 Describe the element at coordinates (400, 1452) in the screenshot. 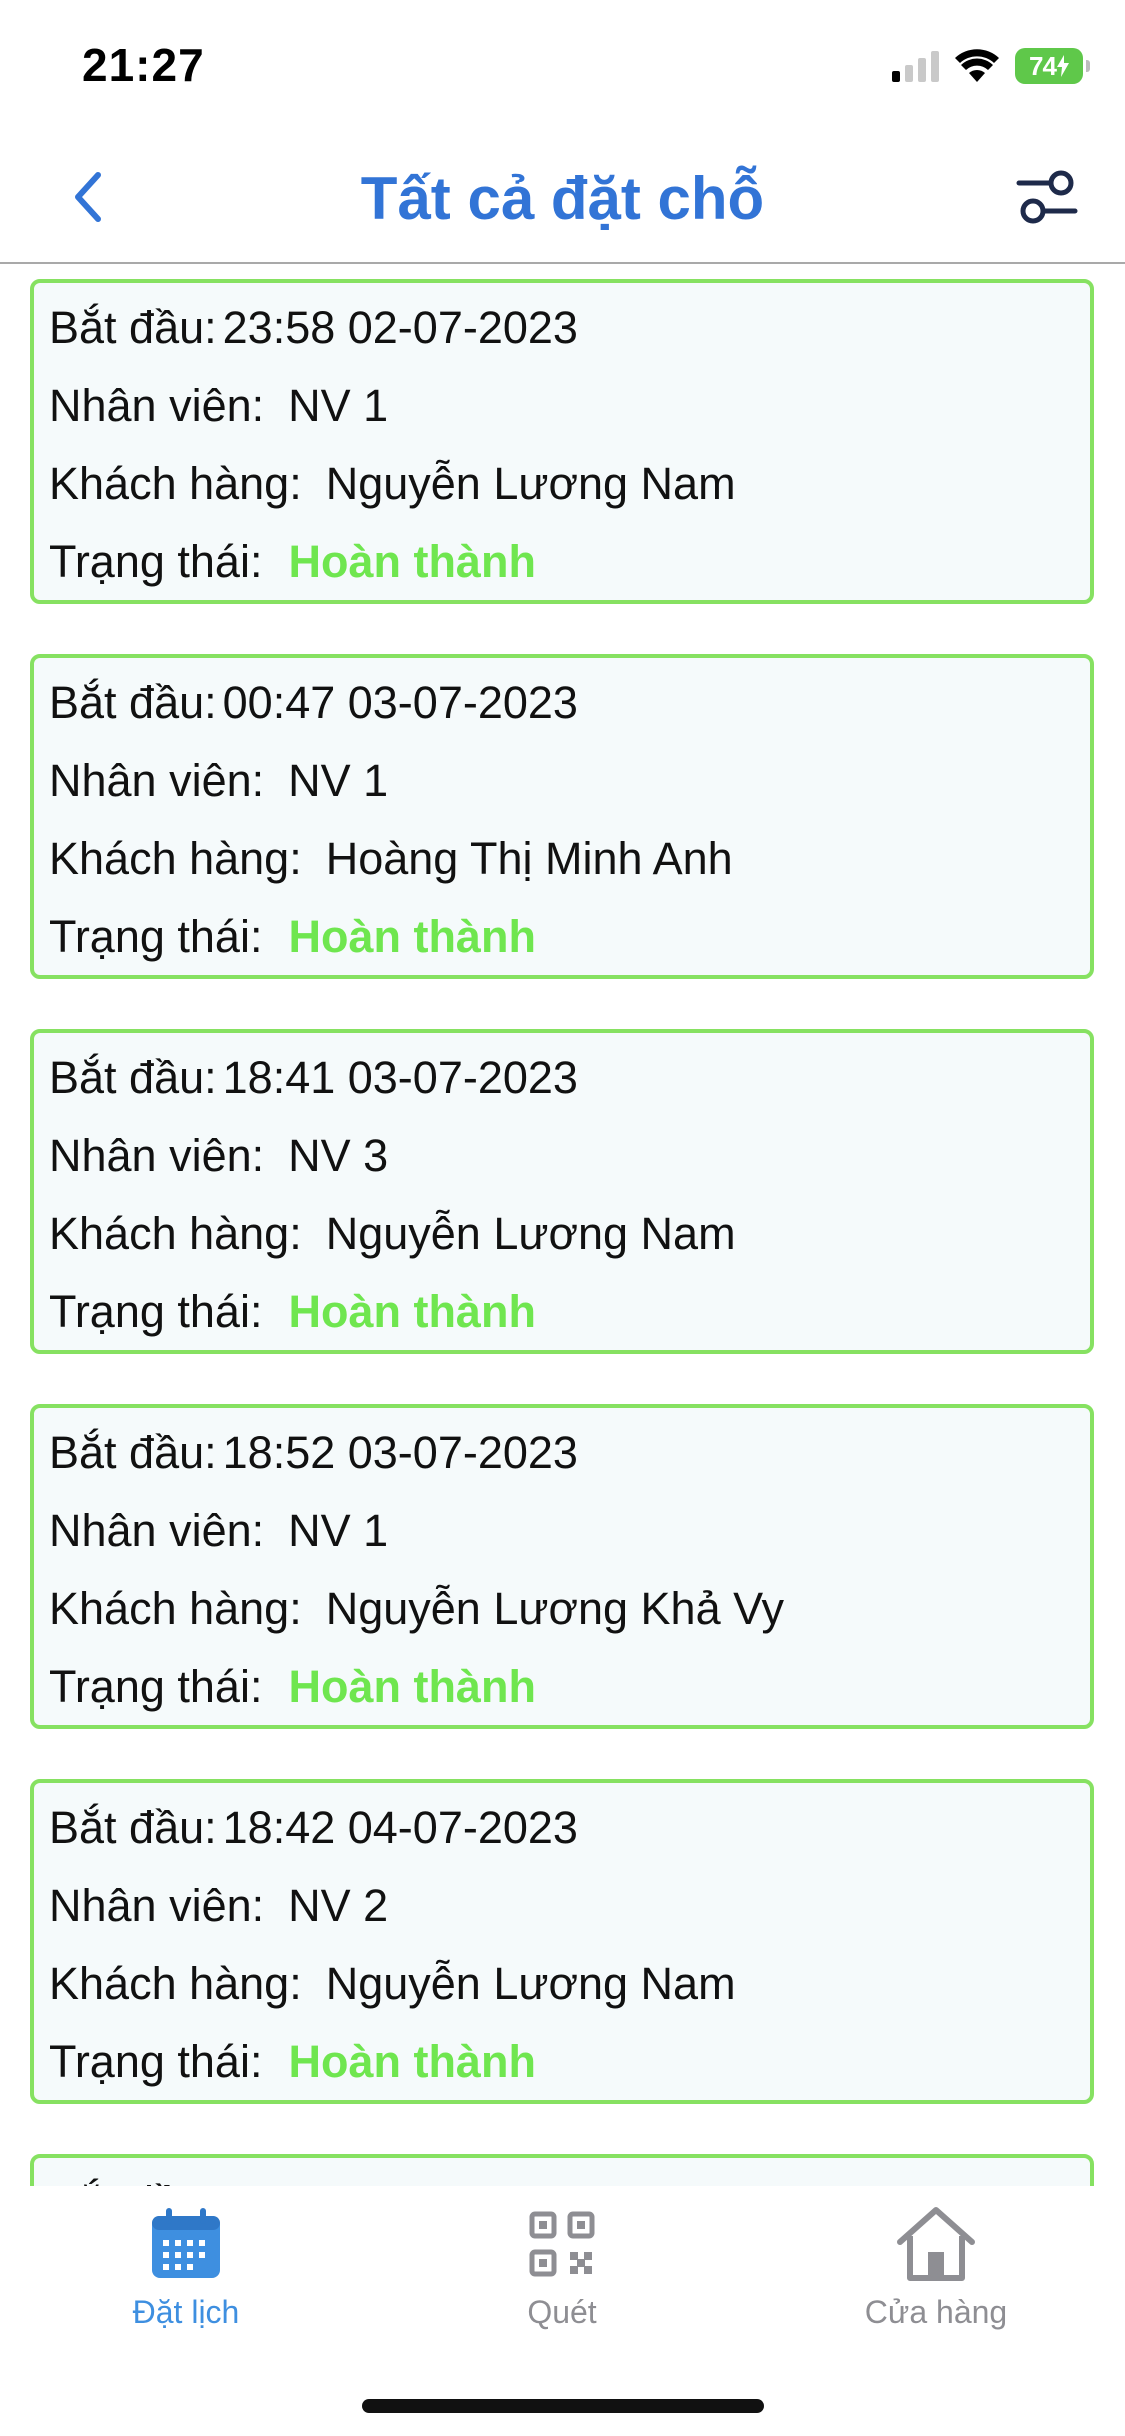

I see `booking-start-value: 18:52 03-07-2023` at that location.